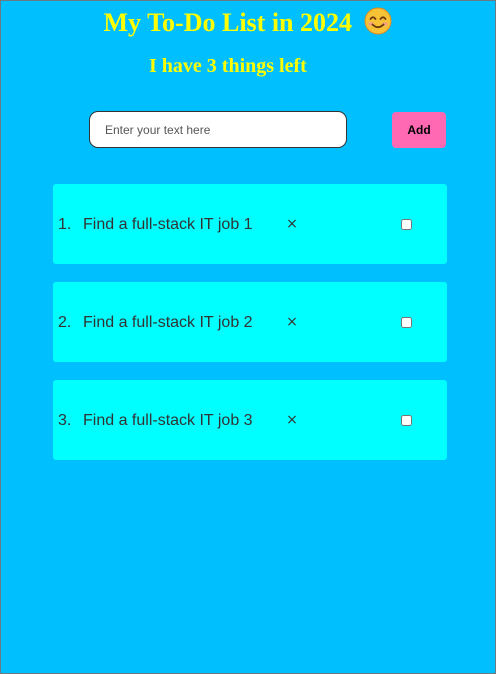  What do you see at coordinates (168, 322) in the screenshot?
I see `todo-item-text: Find a full-stack IT job 2` at bounding box center [168, 322].